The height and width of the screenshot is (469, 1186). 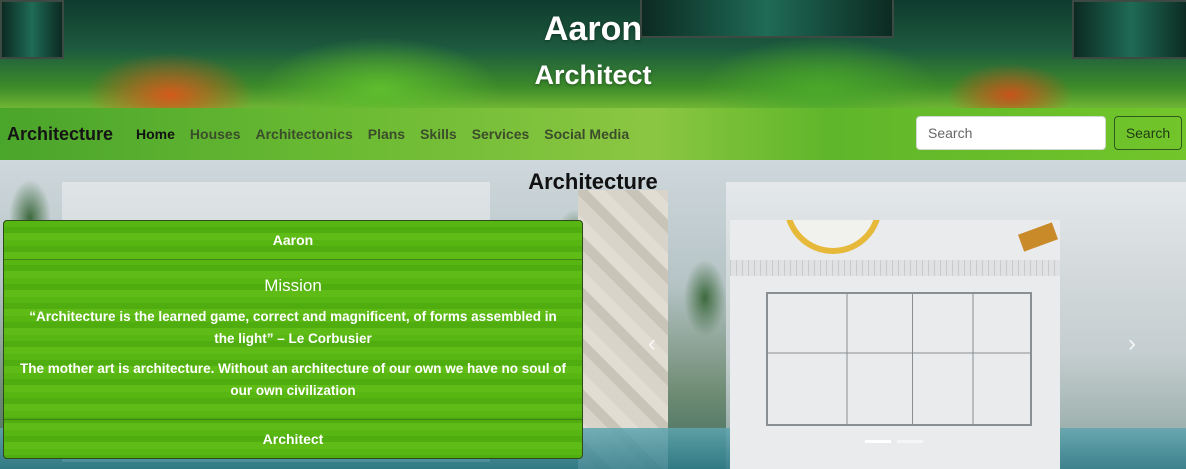 I want to click on card-footer: Architect, so click(x=293, y=438).